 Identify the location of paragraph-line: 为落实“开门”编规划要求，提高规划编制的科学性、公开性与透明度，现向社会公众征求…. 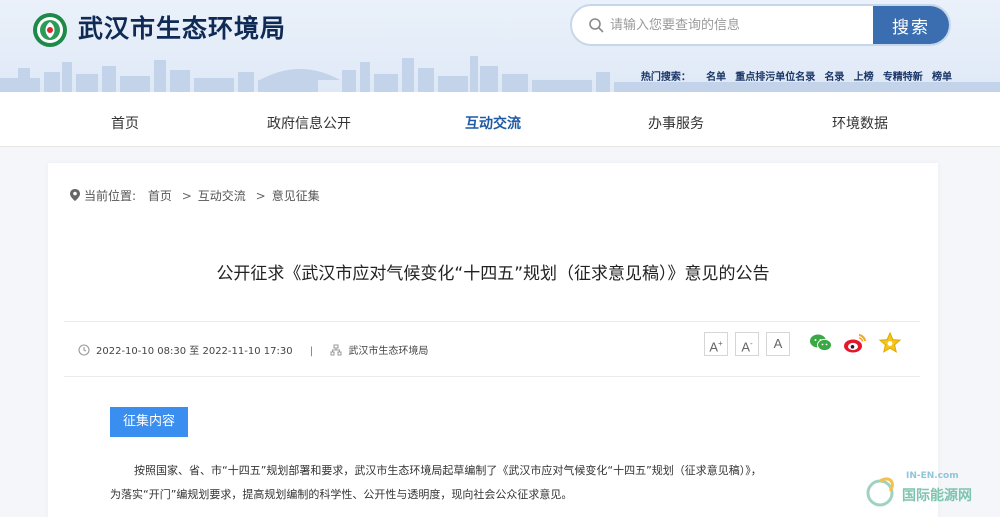
(341, 494).